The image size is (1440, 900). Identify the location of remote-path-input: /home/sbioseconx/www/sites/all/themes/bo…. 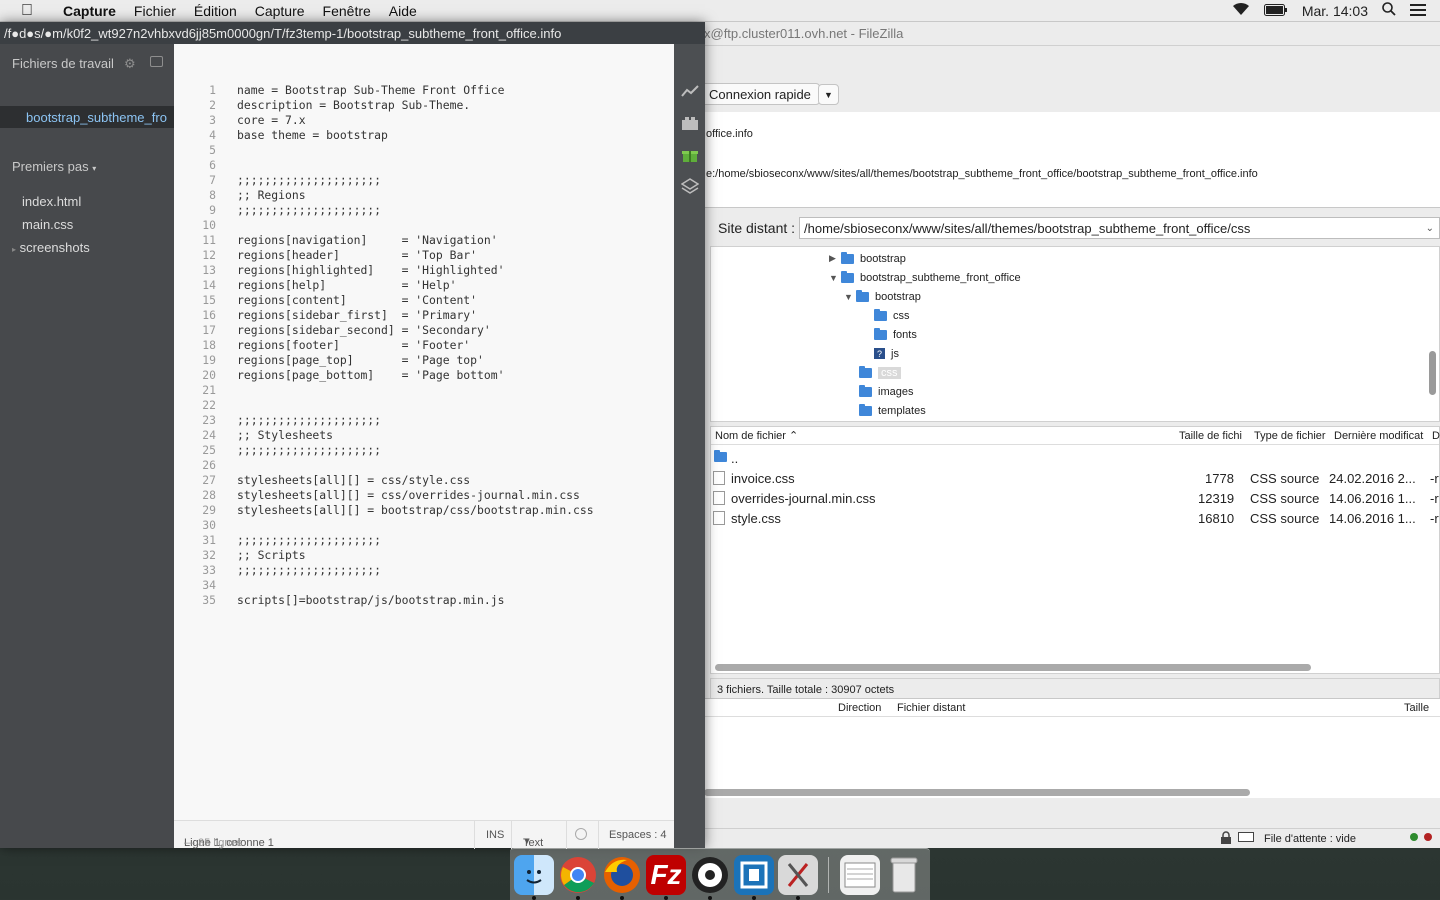
(1119, 228).